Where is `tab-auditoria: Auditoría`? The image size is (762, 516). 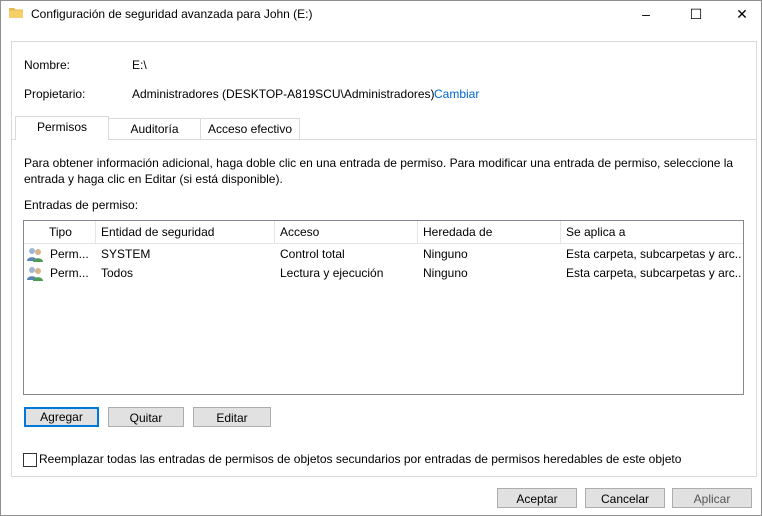 tab-auditoria: Auditoría is located at coordinates (154, 128).